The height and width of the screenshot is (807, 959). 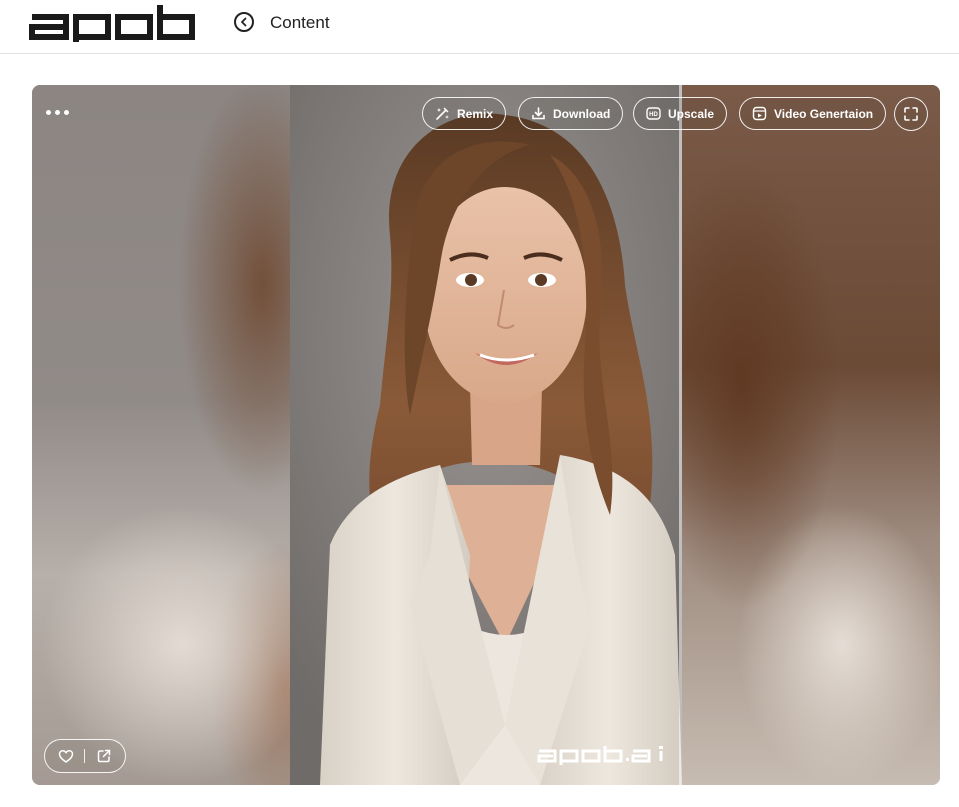 I want to click on upscale-label: Upscale, so click(x=691, y=113).